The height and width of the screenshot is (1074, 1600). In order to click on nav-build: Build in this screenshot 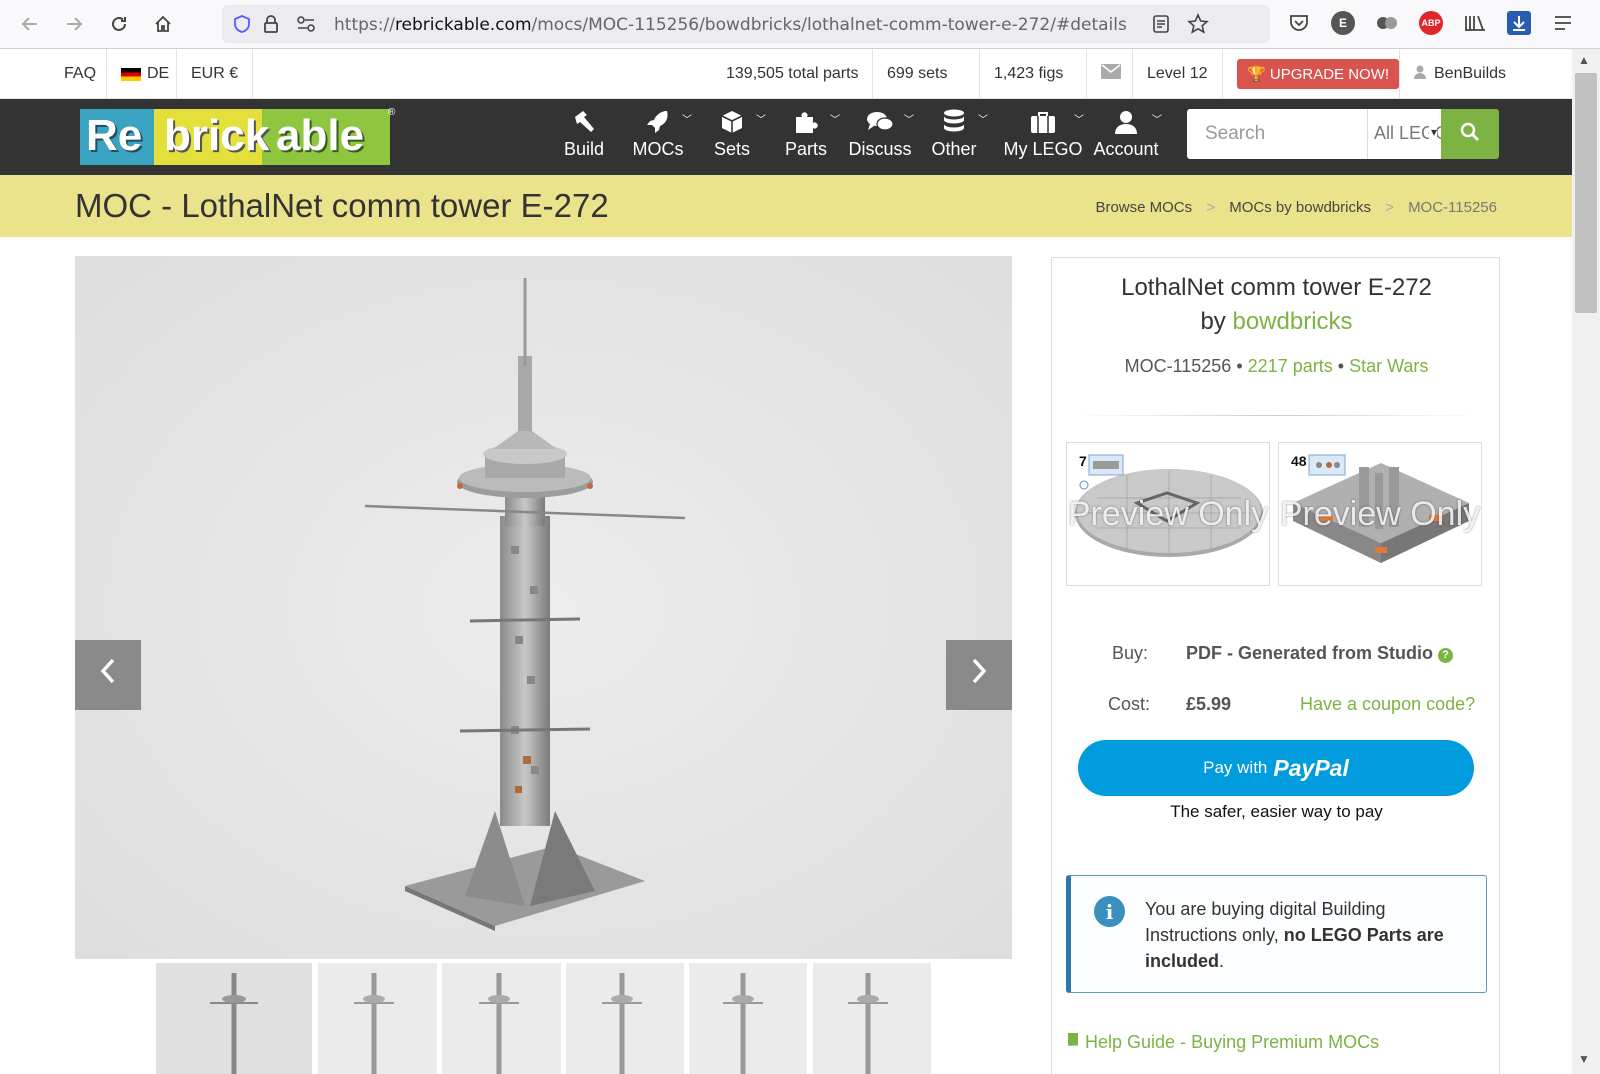, I will do `click(584, 132)`.